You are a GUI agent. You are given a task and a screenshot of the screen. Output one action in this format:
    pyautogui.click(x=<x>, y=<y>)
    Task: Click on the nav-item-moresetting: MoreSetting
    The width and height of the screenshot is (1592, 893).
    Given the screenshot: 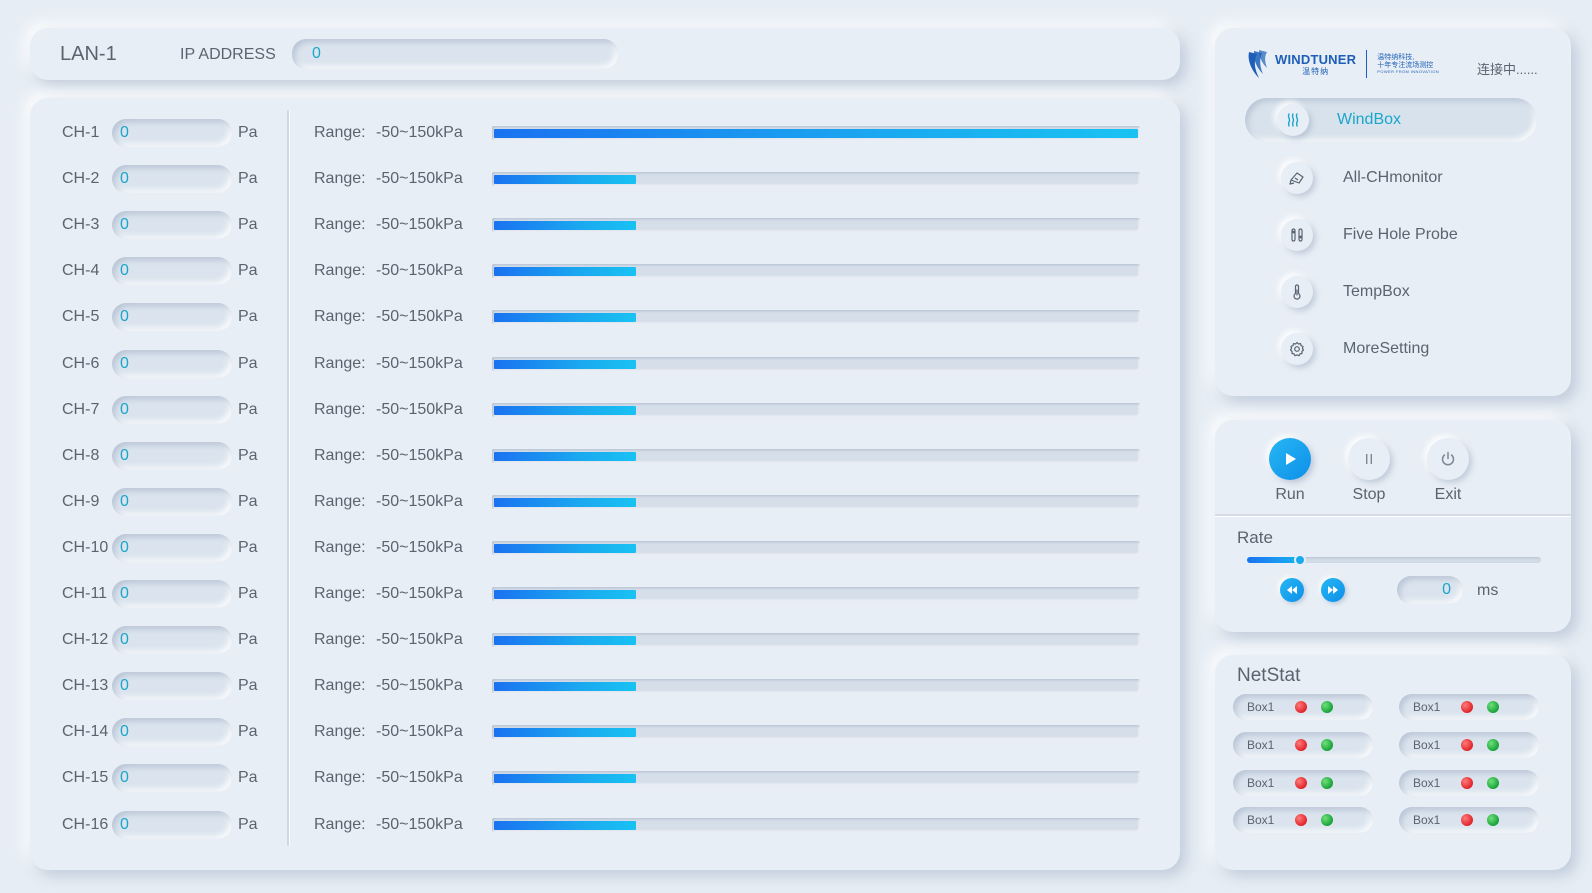 What is the action you would take?
    pyautogui.click(x=1391, y=349)
    